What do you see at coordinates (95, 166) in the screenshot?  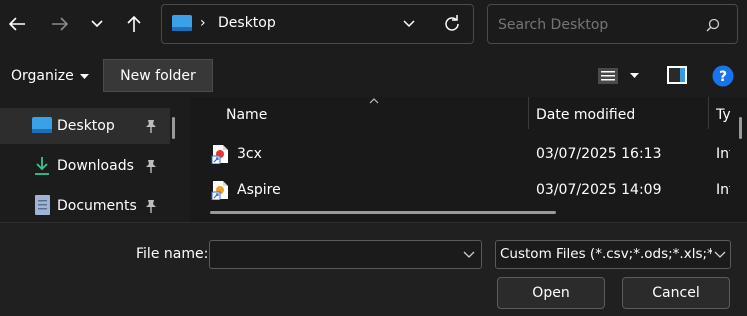 I see `sidebar-item-label: Downloads` at bounding box center [95, 166].